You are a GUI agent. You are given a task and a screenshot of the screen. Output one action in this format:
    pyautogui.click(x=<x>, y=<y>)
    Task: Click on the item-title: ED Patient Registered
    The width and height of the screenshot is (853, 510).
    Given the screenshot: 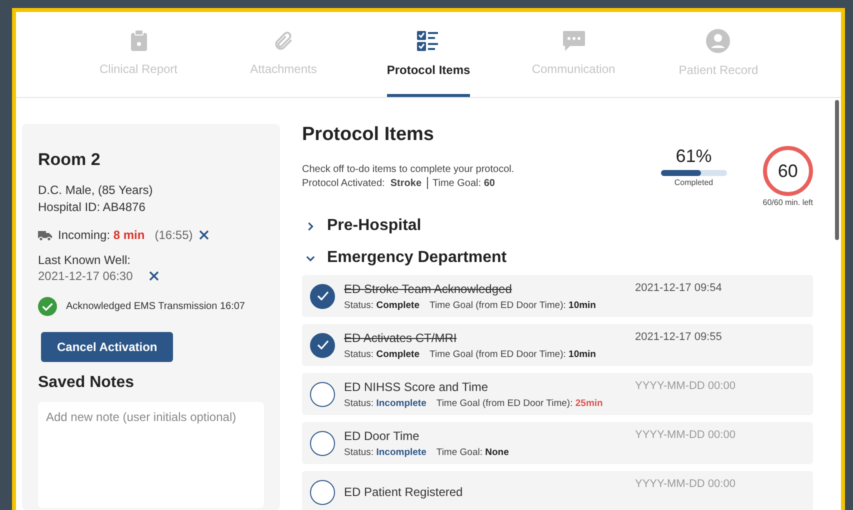 What is the action you would take?
    pyautogui.click(x=404, y=492)
    